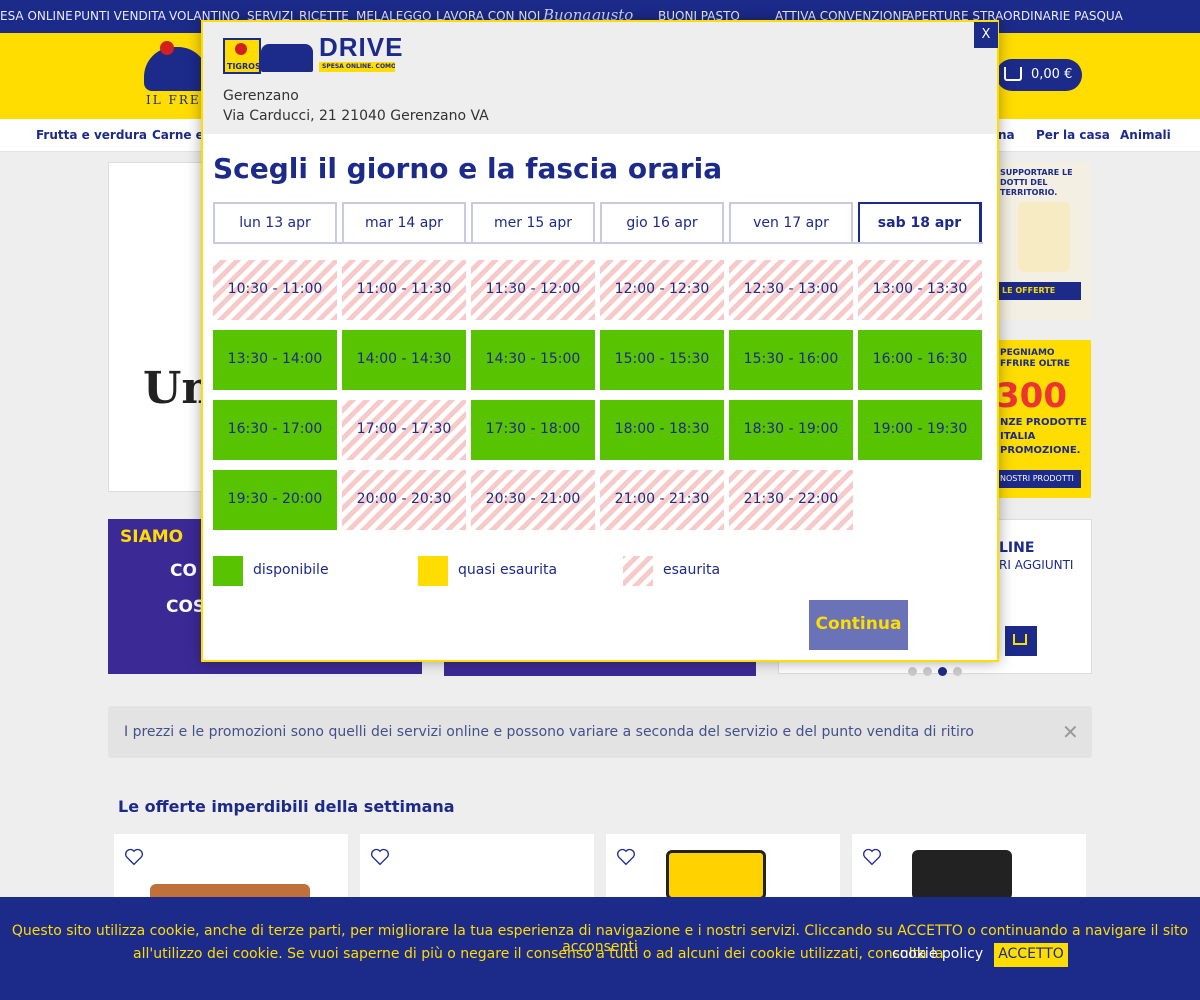 The image size is (1200, 1000). I want to click on time-slot: 14:00 - 14:30, so click(404, 360).